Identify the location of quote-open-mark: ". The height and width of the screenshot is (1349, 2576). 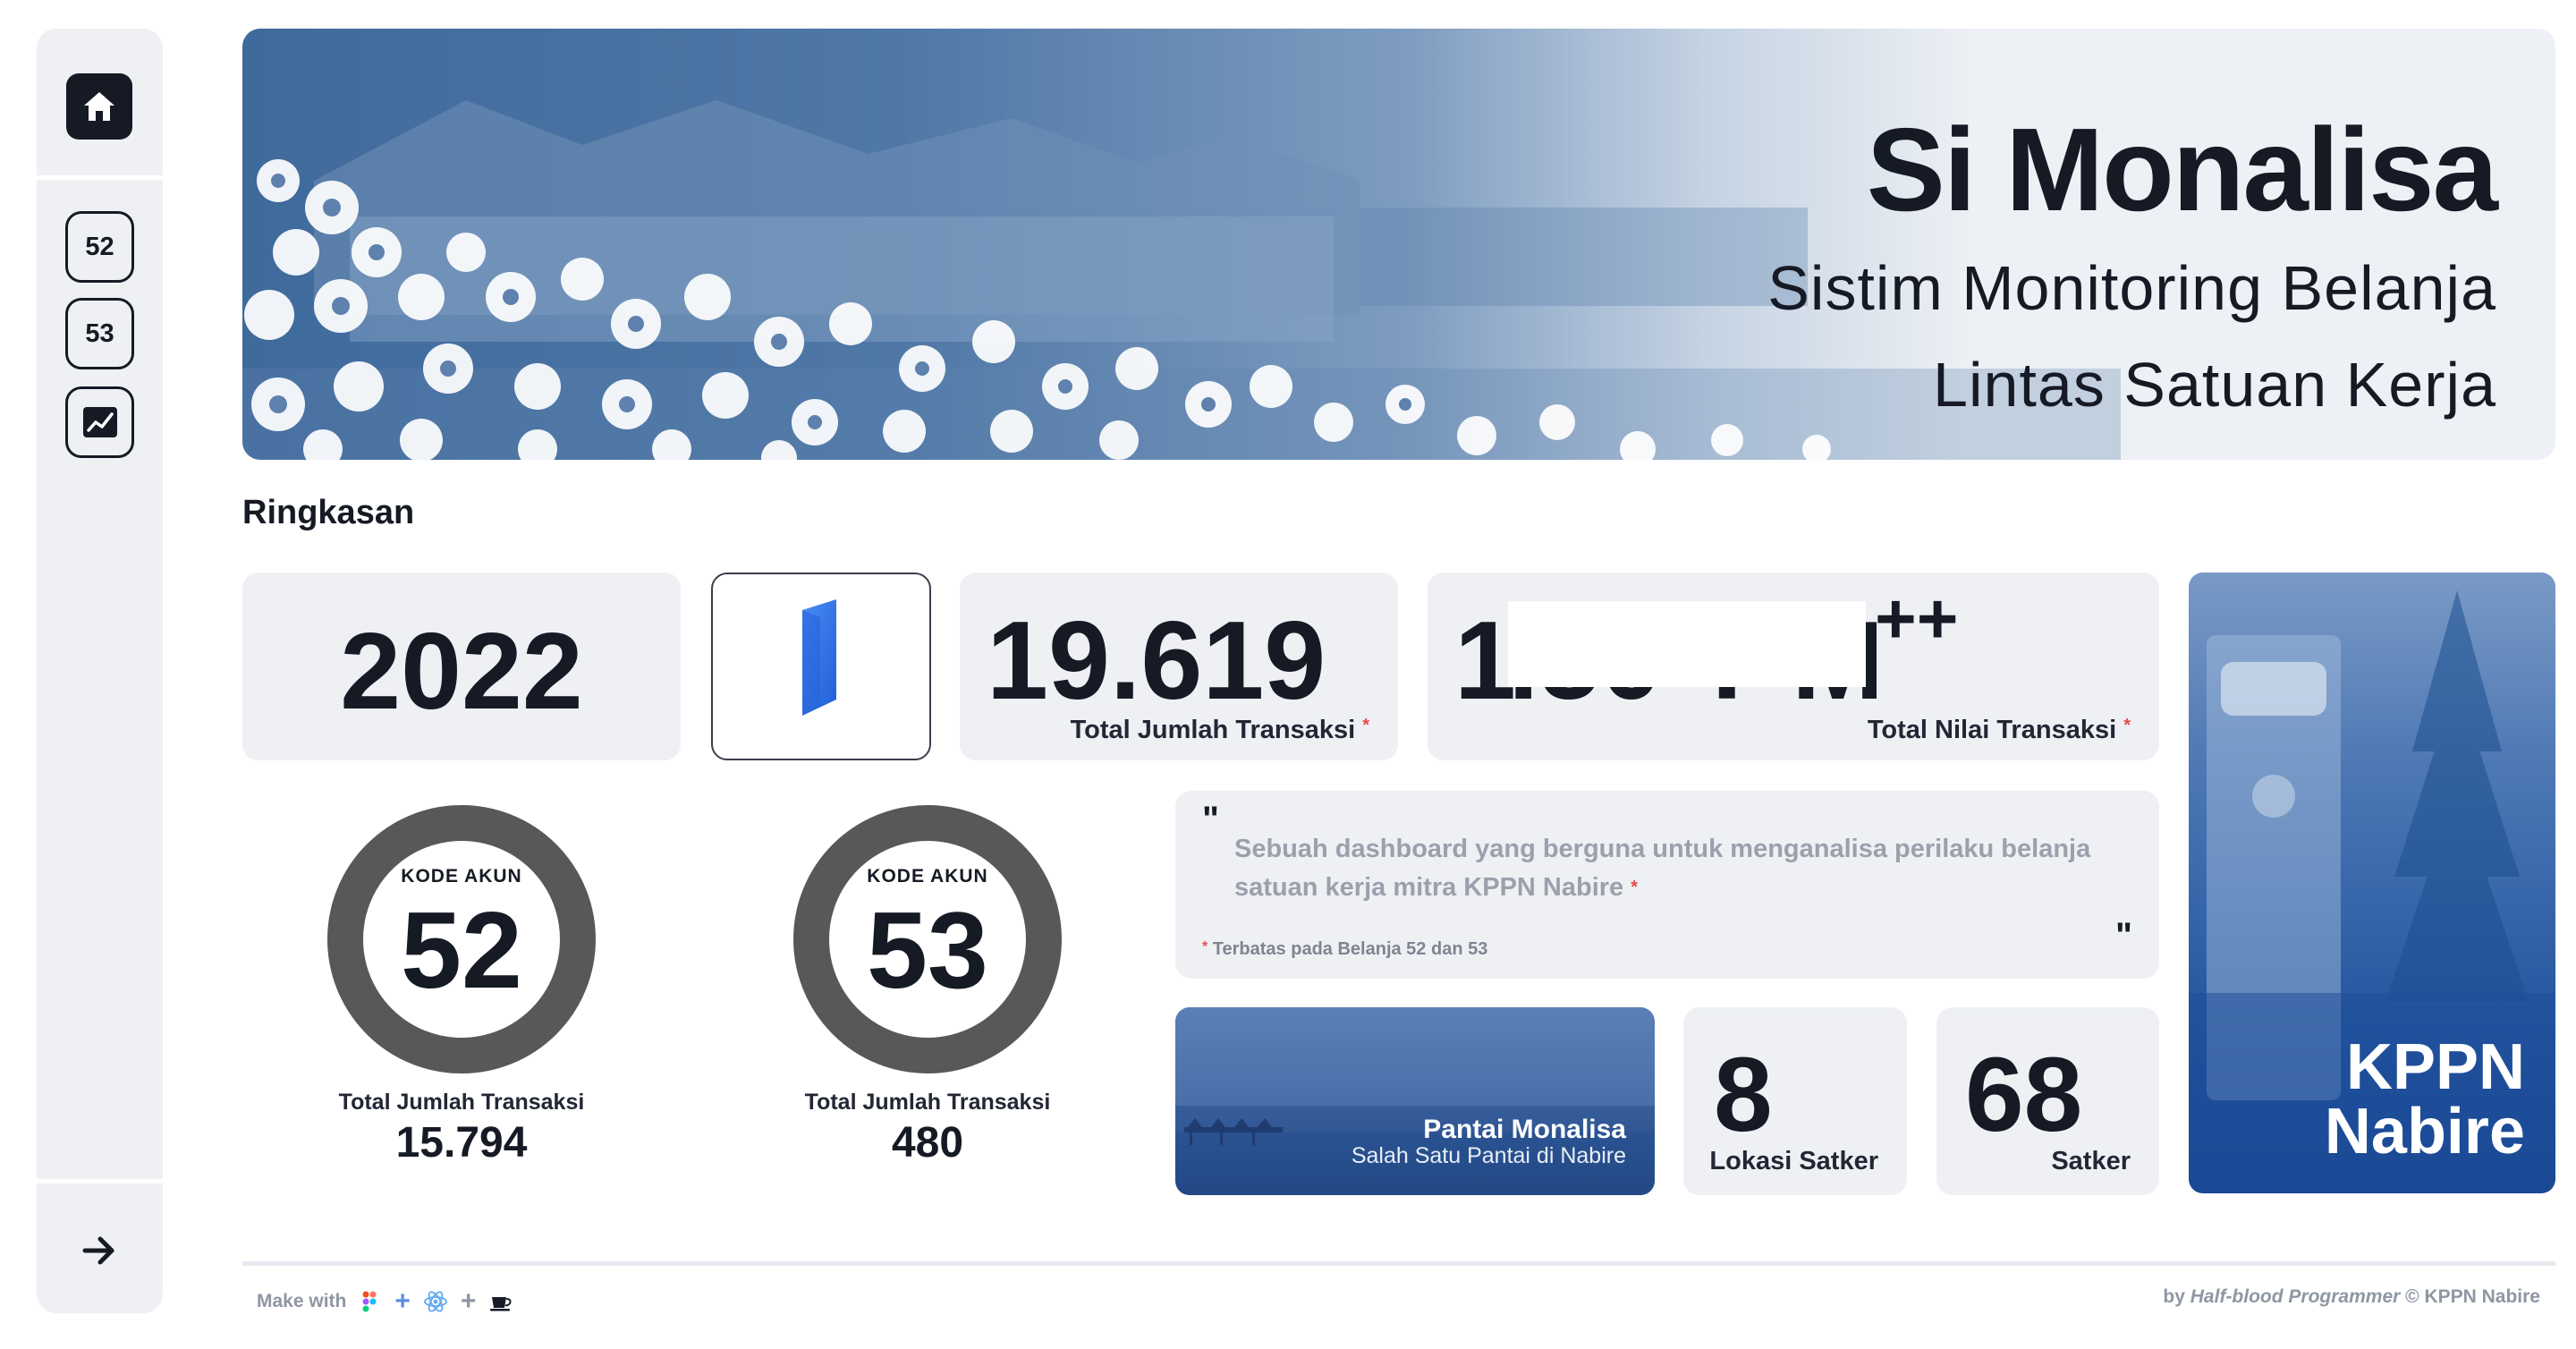
(1210, 819).